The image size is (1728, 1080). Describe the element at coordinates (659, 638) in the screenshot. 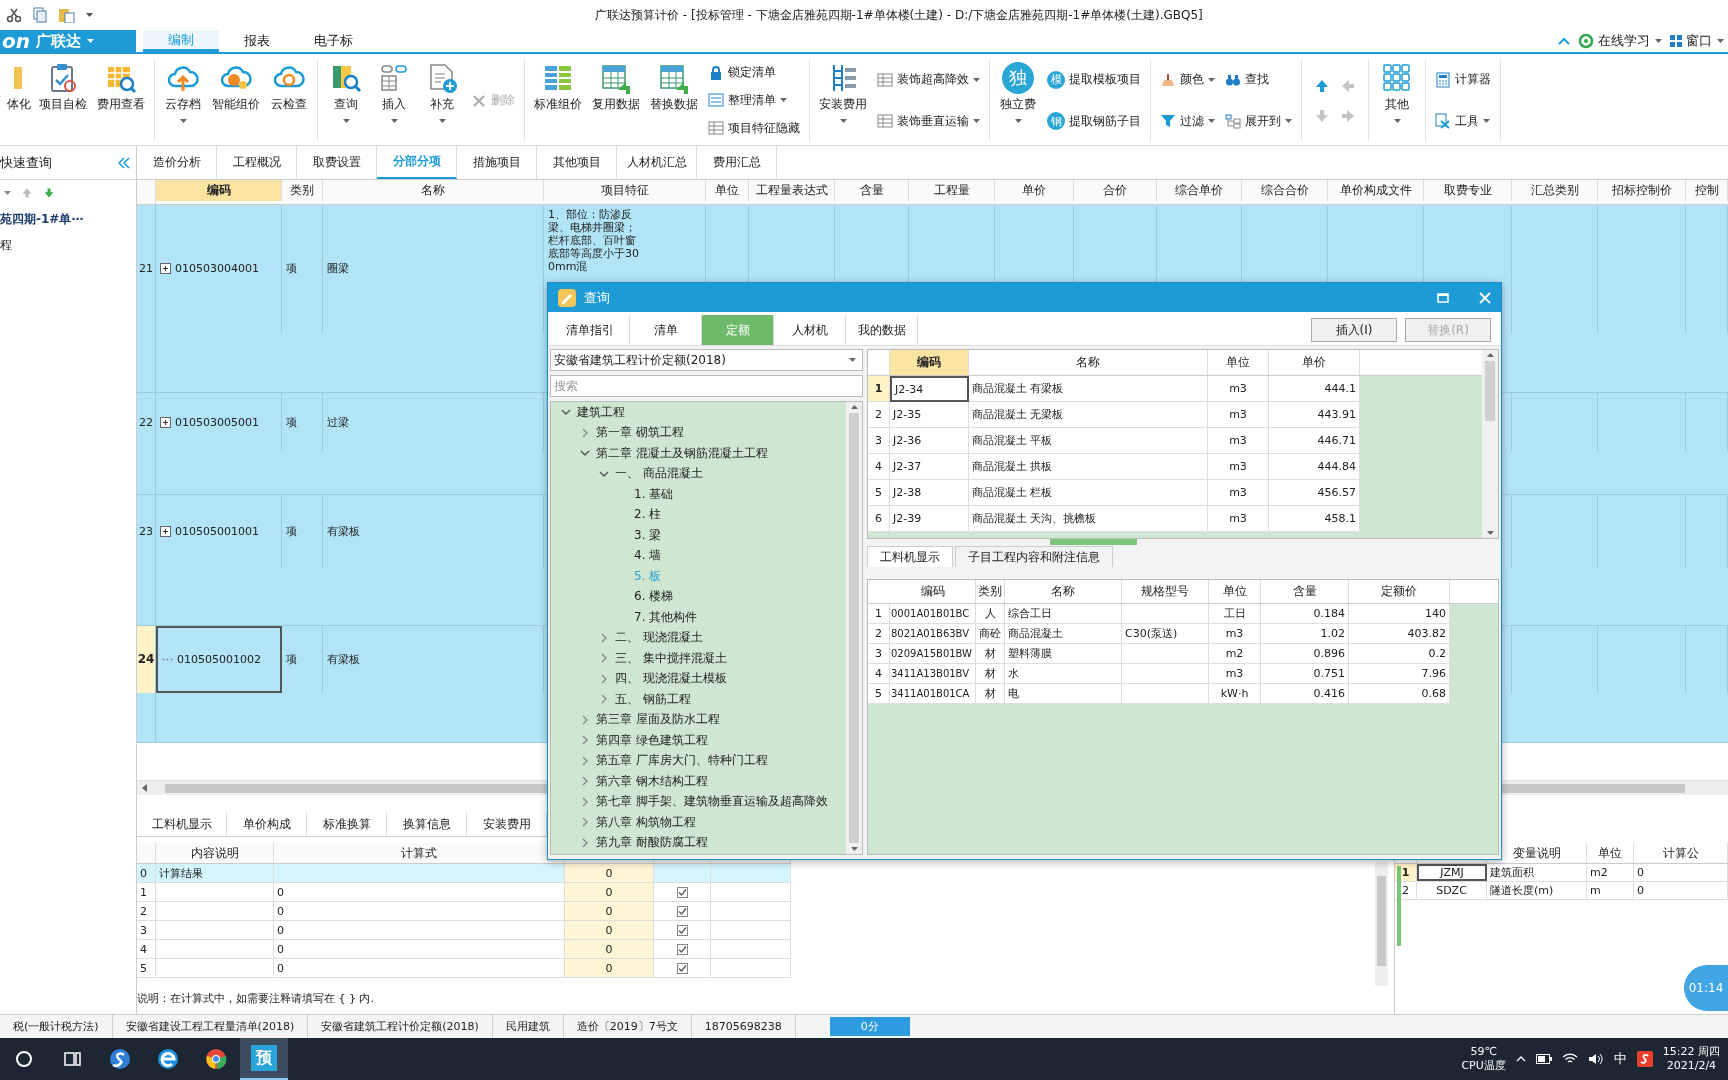

I see `tree-item: 二、 现浇混凝土` at that location.